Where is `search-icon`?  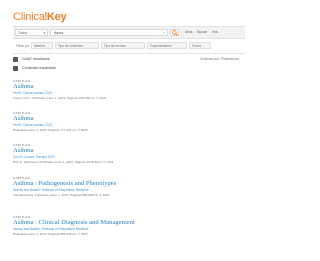
search-icon is located at coordinates (175, 33).